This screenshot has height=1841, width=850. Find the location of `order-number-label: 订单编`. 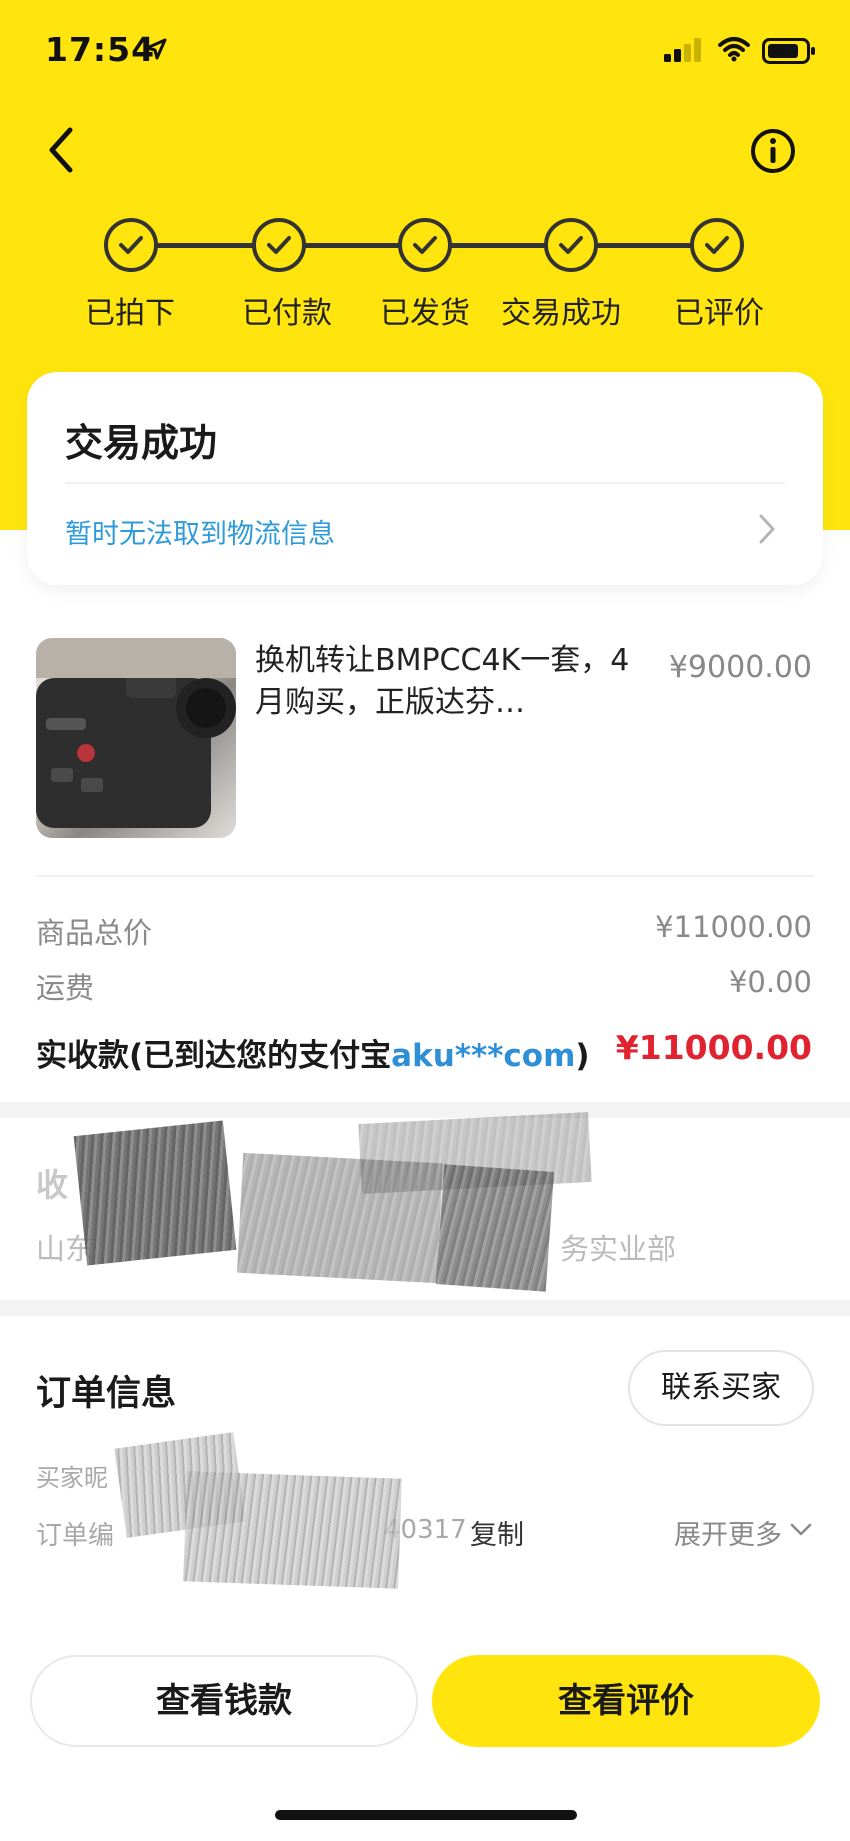

order-number-label: 订单编 is located at coordinates (75, 1536).